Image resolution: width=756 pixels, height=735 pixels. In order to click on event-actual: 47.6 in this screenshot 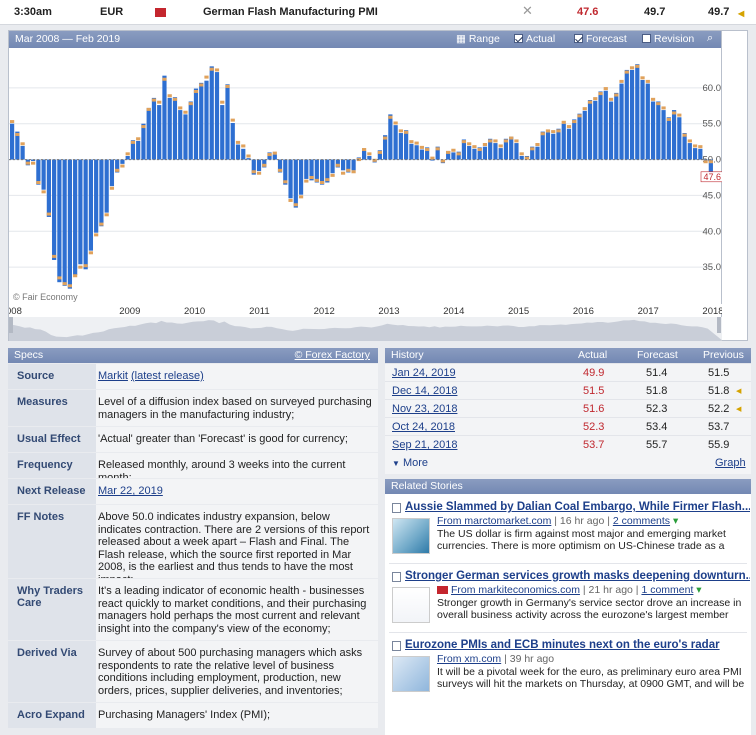, I will do `click(588, 12)`.